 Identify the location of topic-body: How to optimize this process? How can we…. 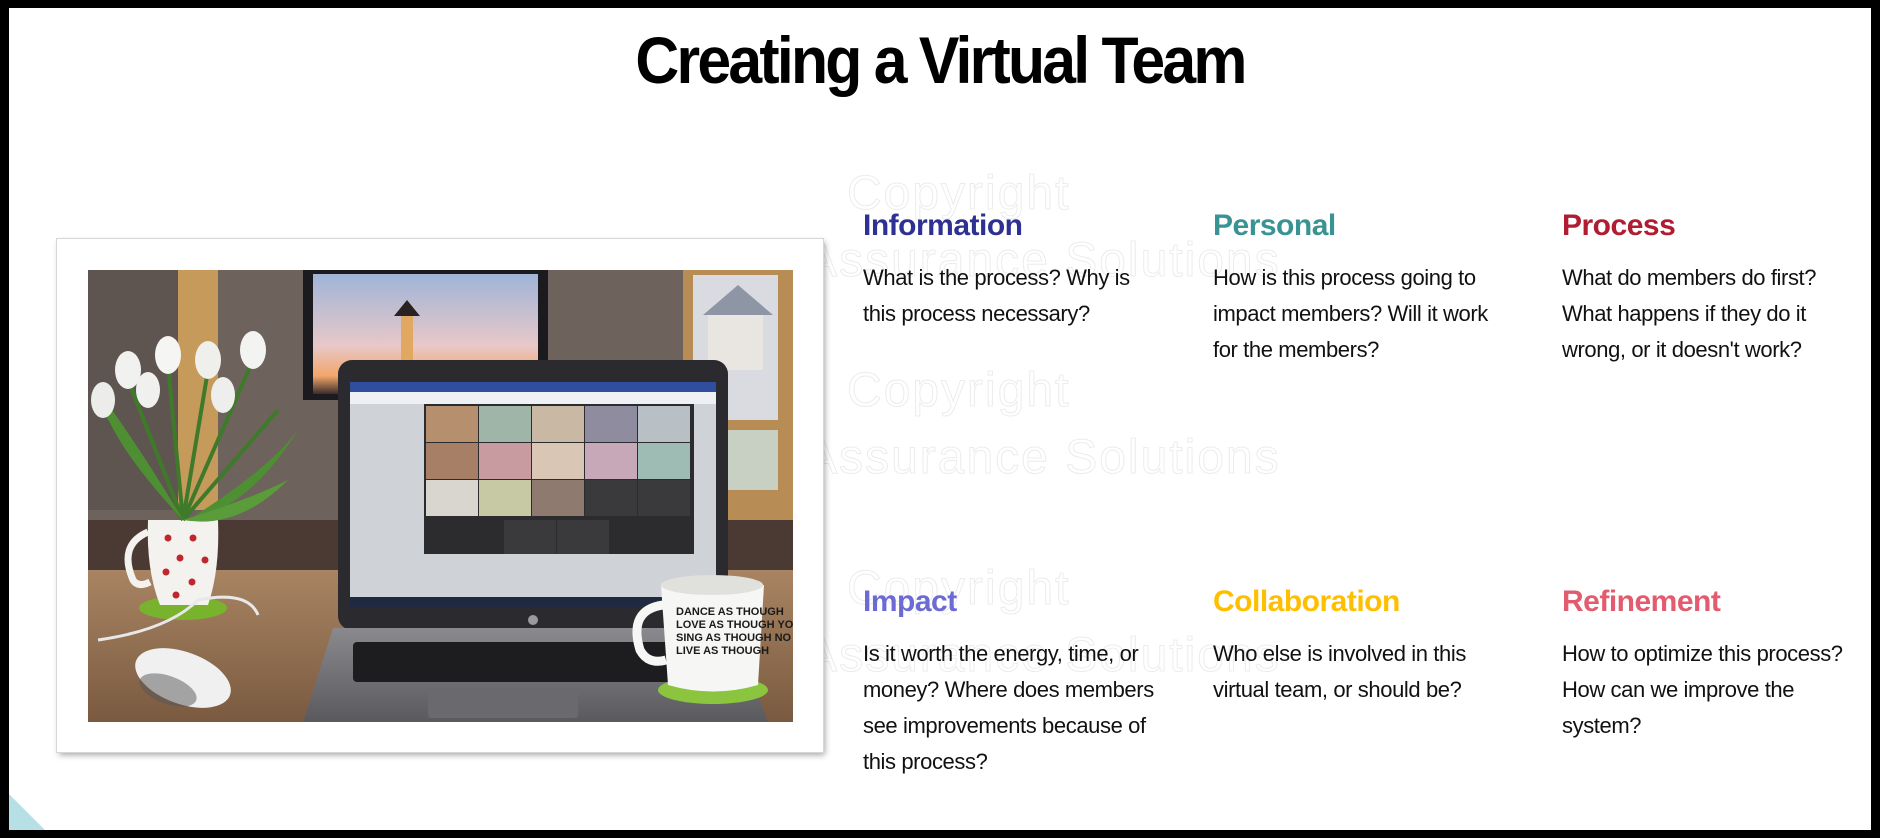
(1702, 689).